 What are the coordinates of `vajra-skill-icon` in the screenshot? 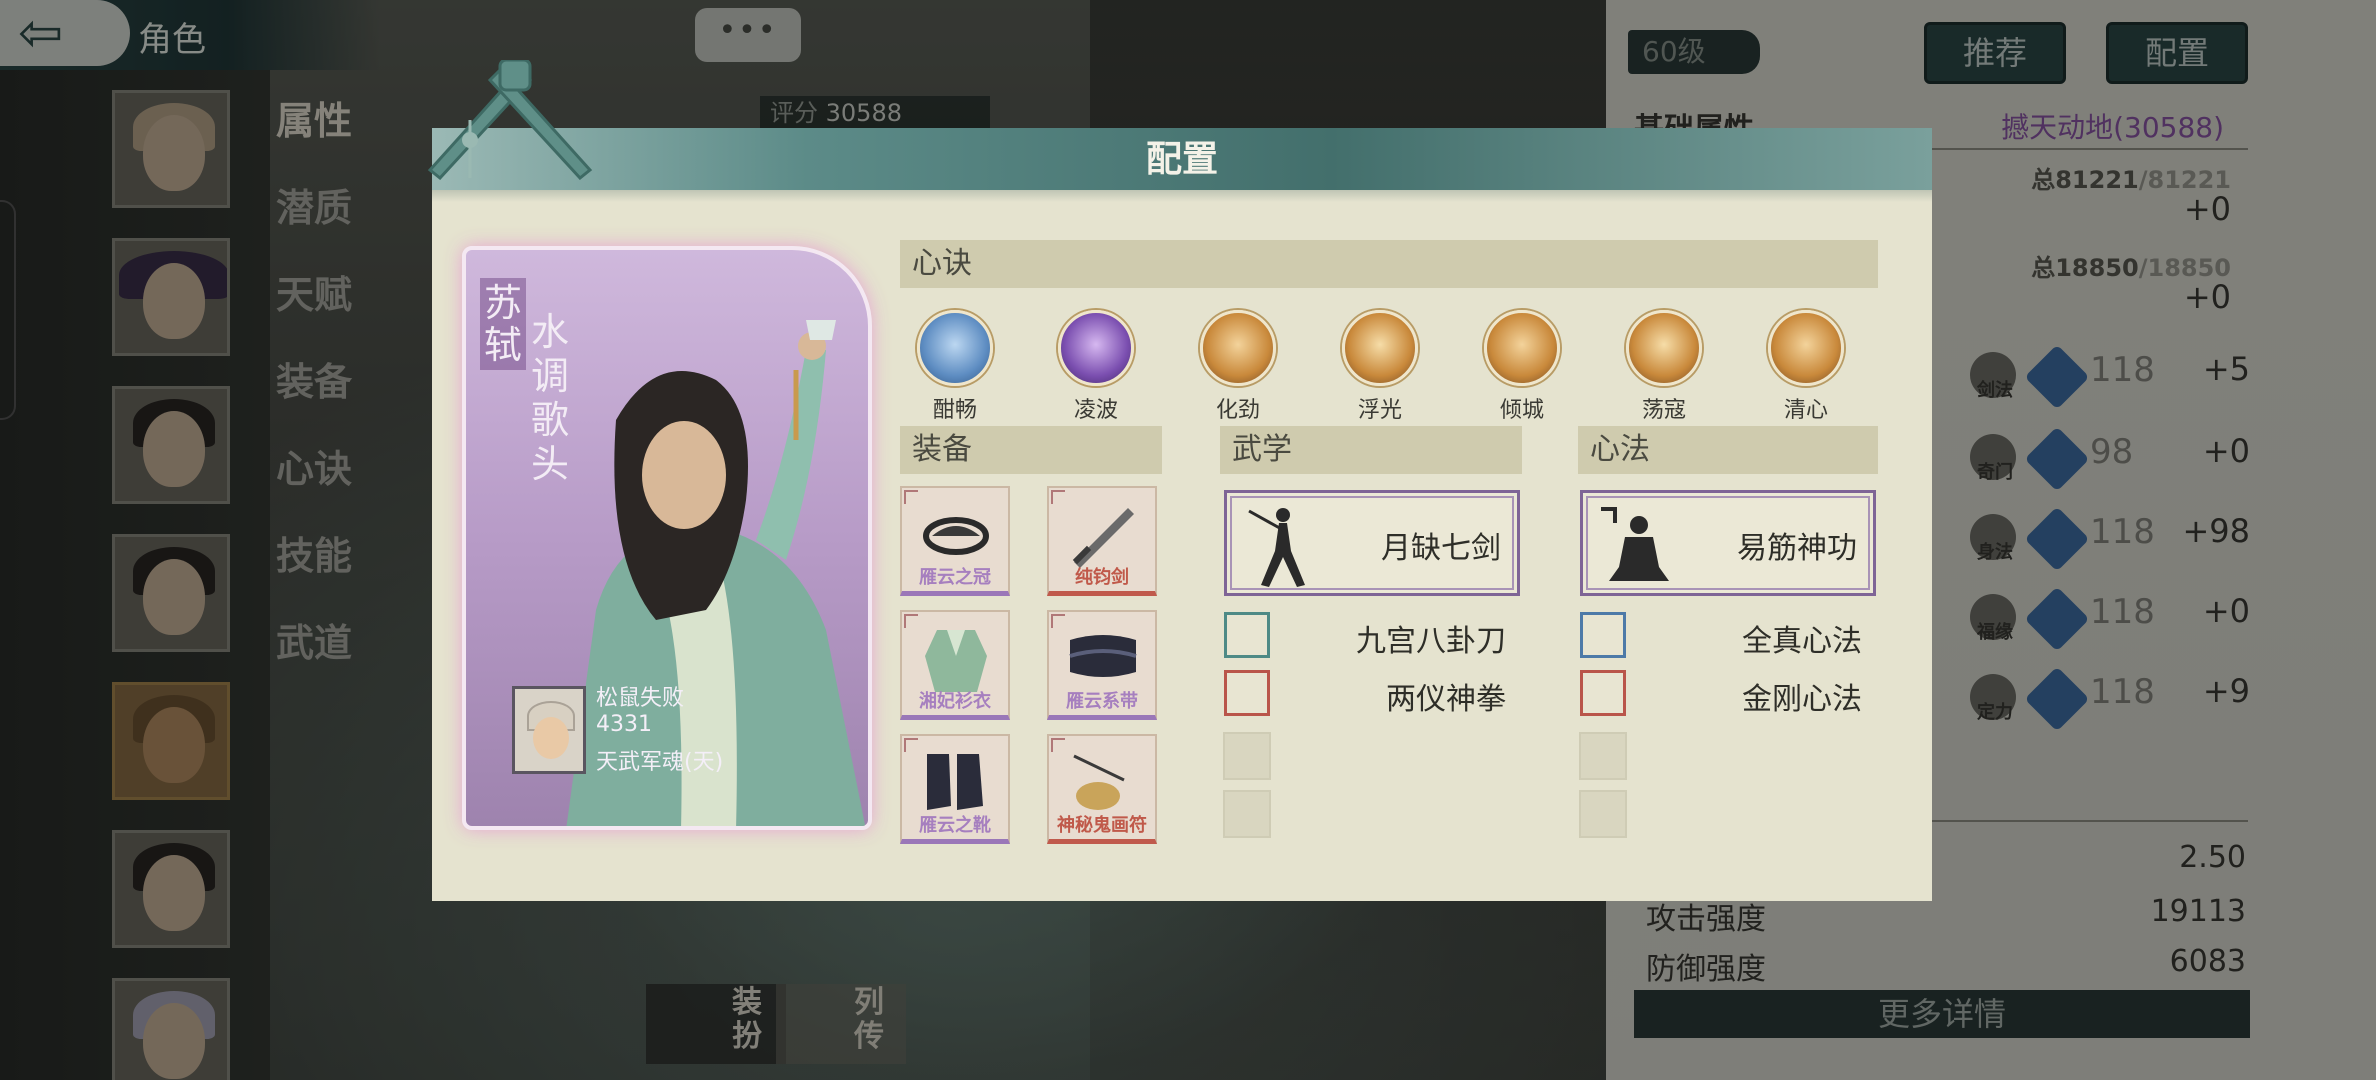 It's located at (1603, 693).